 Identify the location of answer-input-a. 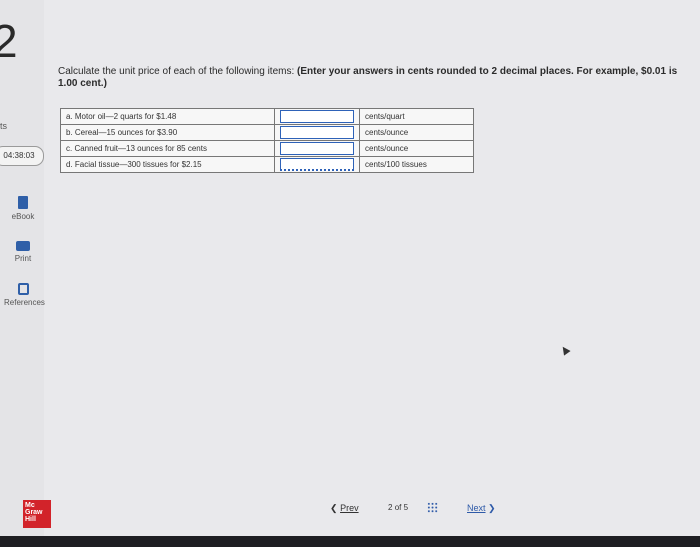
(317, 116).